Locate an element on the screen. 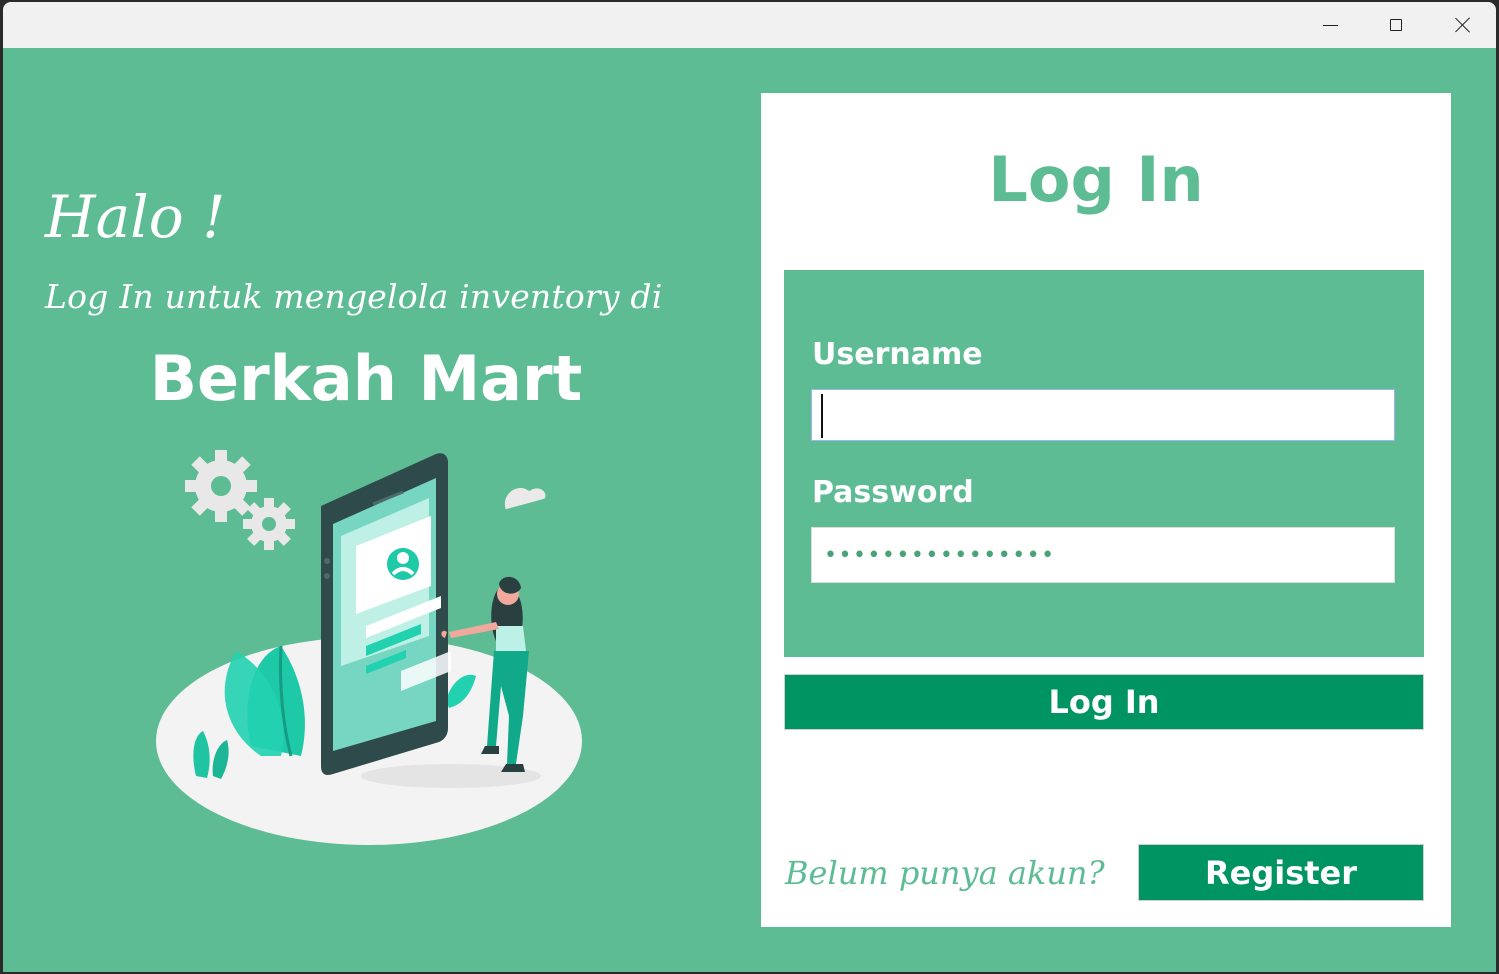  brand-name: Berkah Mart is located at coordinates (366, 378).